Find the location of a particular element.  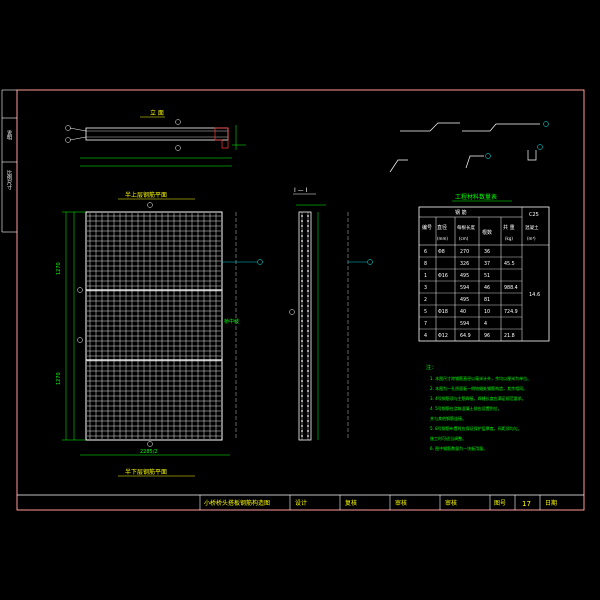

title-sheet-label: 图号 is located at coordinates (500, 503).